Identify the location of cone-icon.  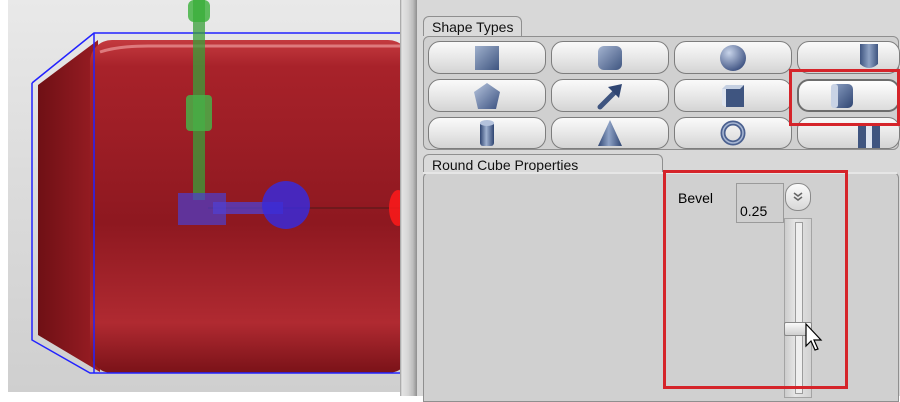
(610, 133).